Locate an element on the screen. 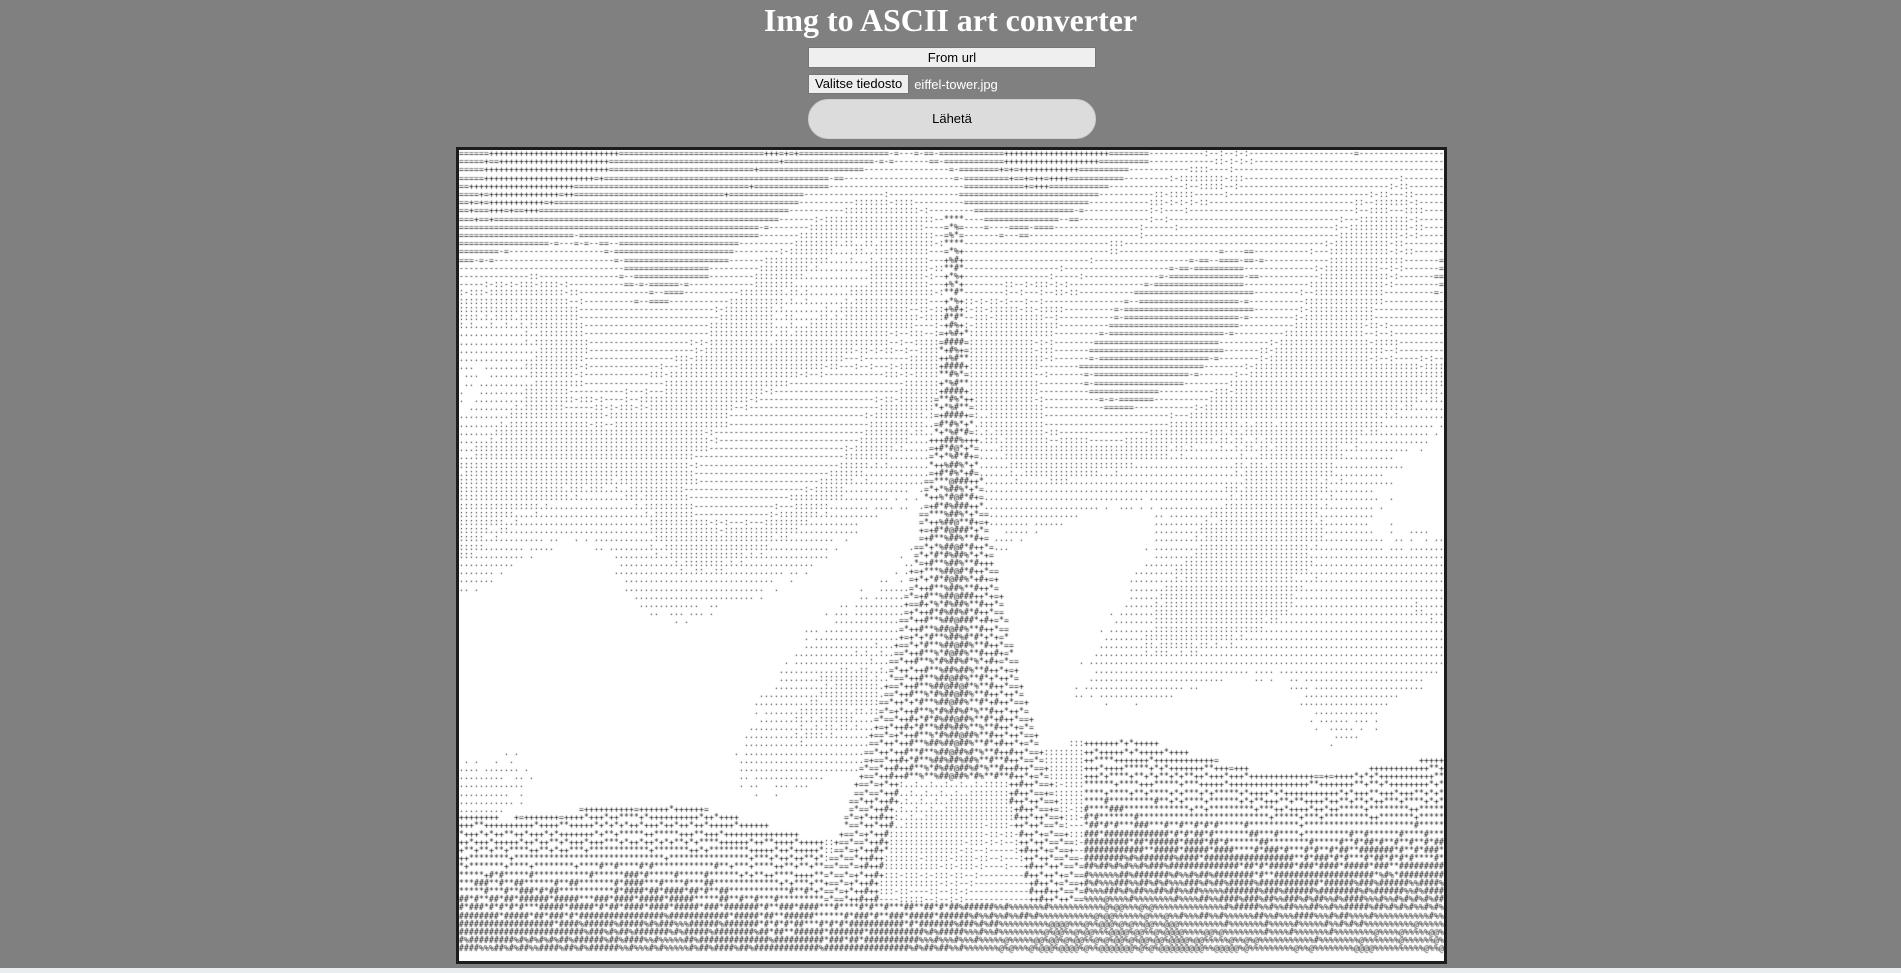 The width and height of the screenshot is (1901, 973). page-title: Img to ASCII art converter is located at coordinates (950, 20).